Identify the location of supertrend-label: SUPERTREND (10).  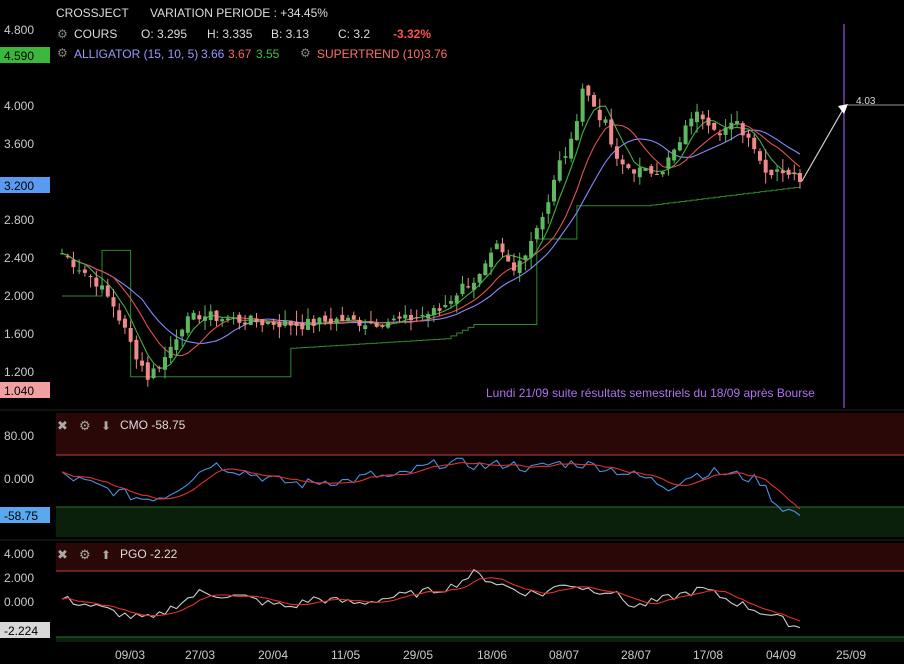
(370, 54).